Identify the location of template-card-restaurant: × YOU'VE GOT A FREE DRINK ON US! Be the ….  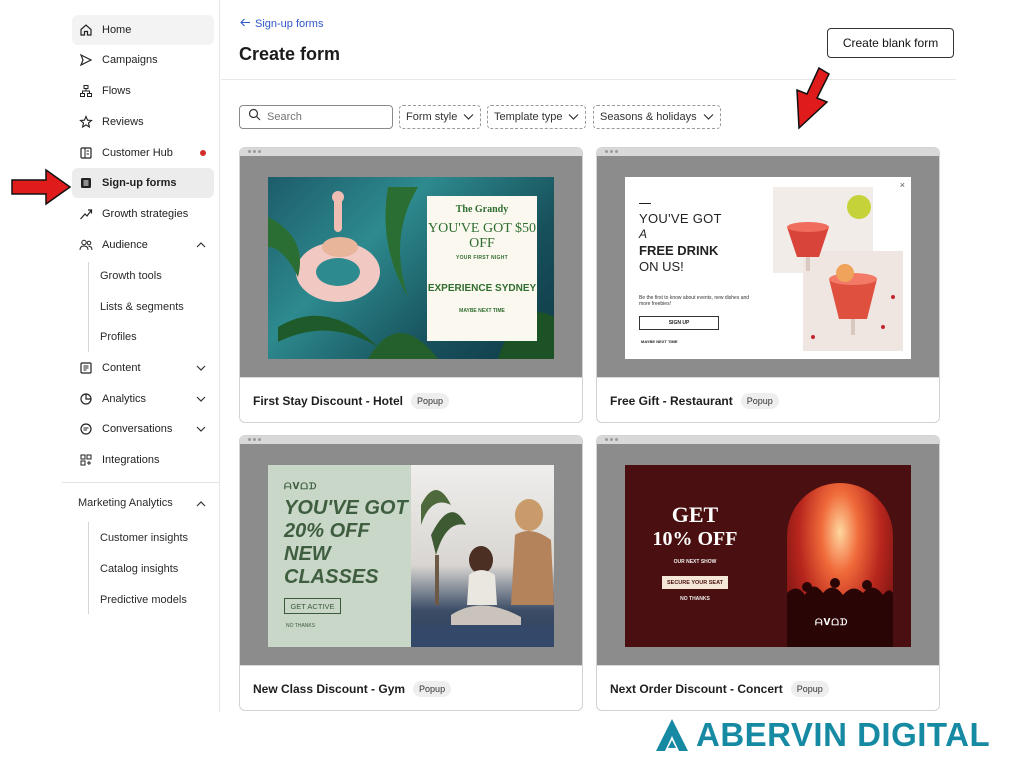
(768, 285).